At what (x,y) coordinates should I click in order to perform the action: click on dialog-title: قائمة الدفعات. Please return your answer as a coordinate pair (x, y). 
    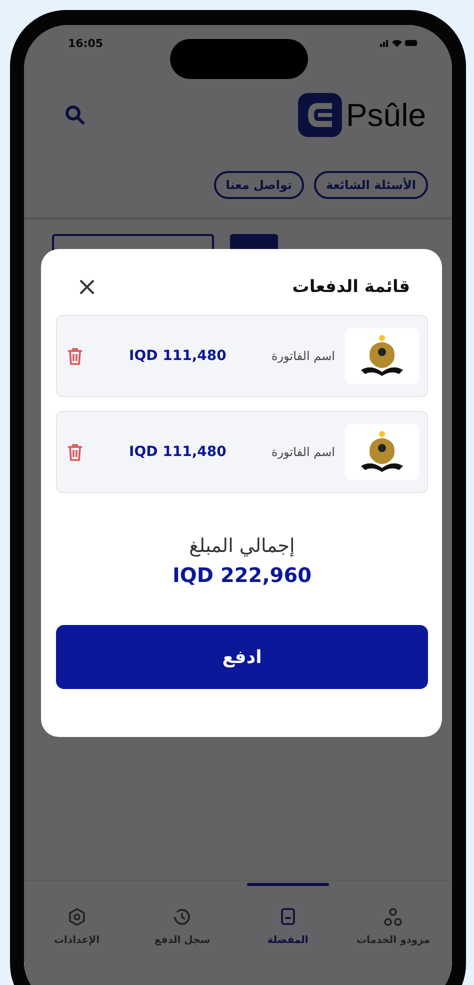
    Looking at the image, I should click on (351, 287).